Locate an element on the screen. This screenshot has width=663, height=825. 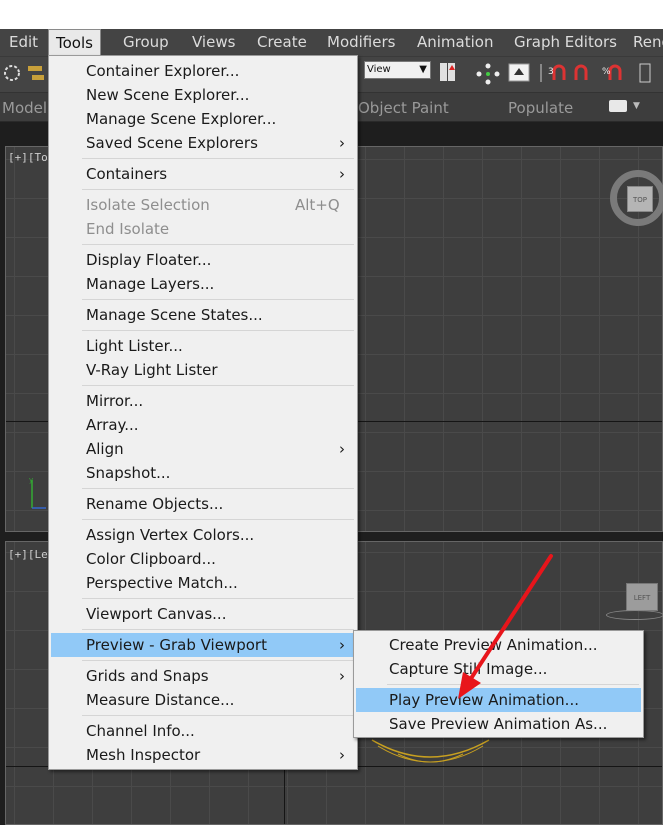
ribbon-tab-object-paint: Object Paint is located at coordinates (403, 108).